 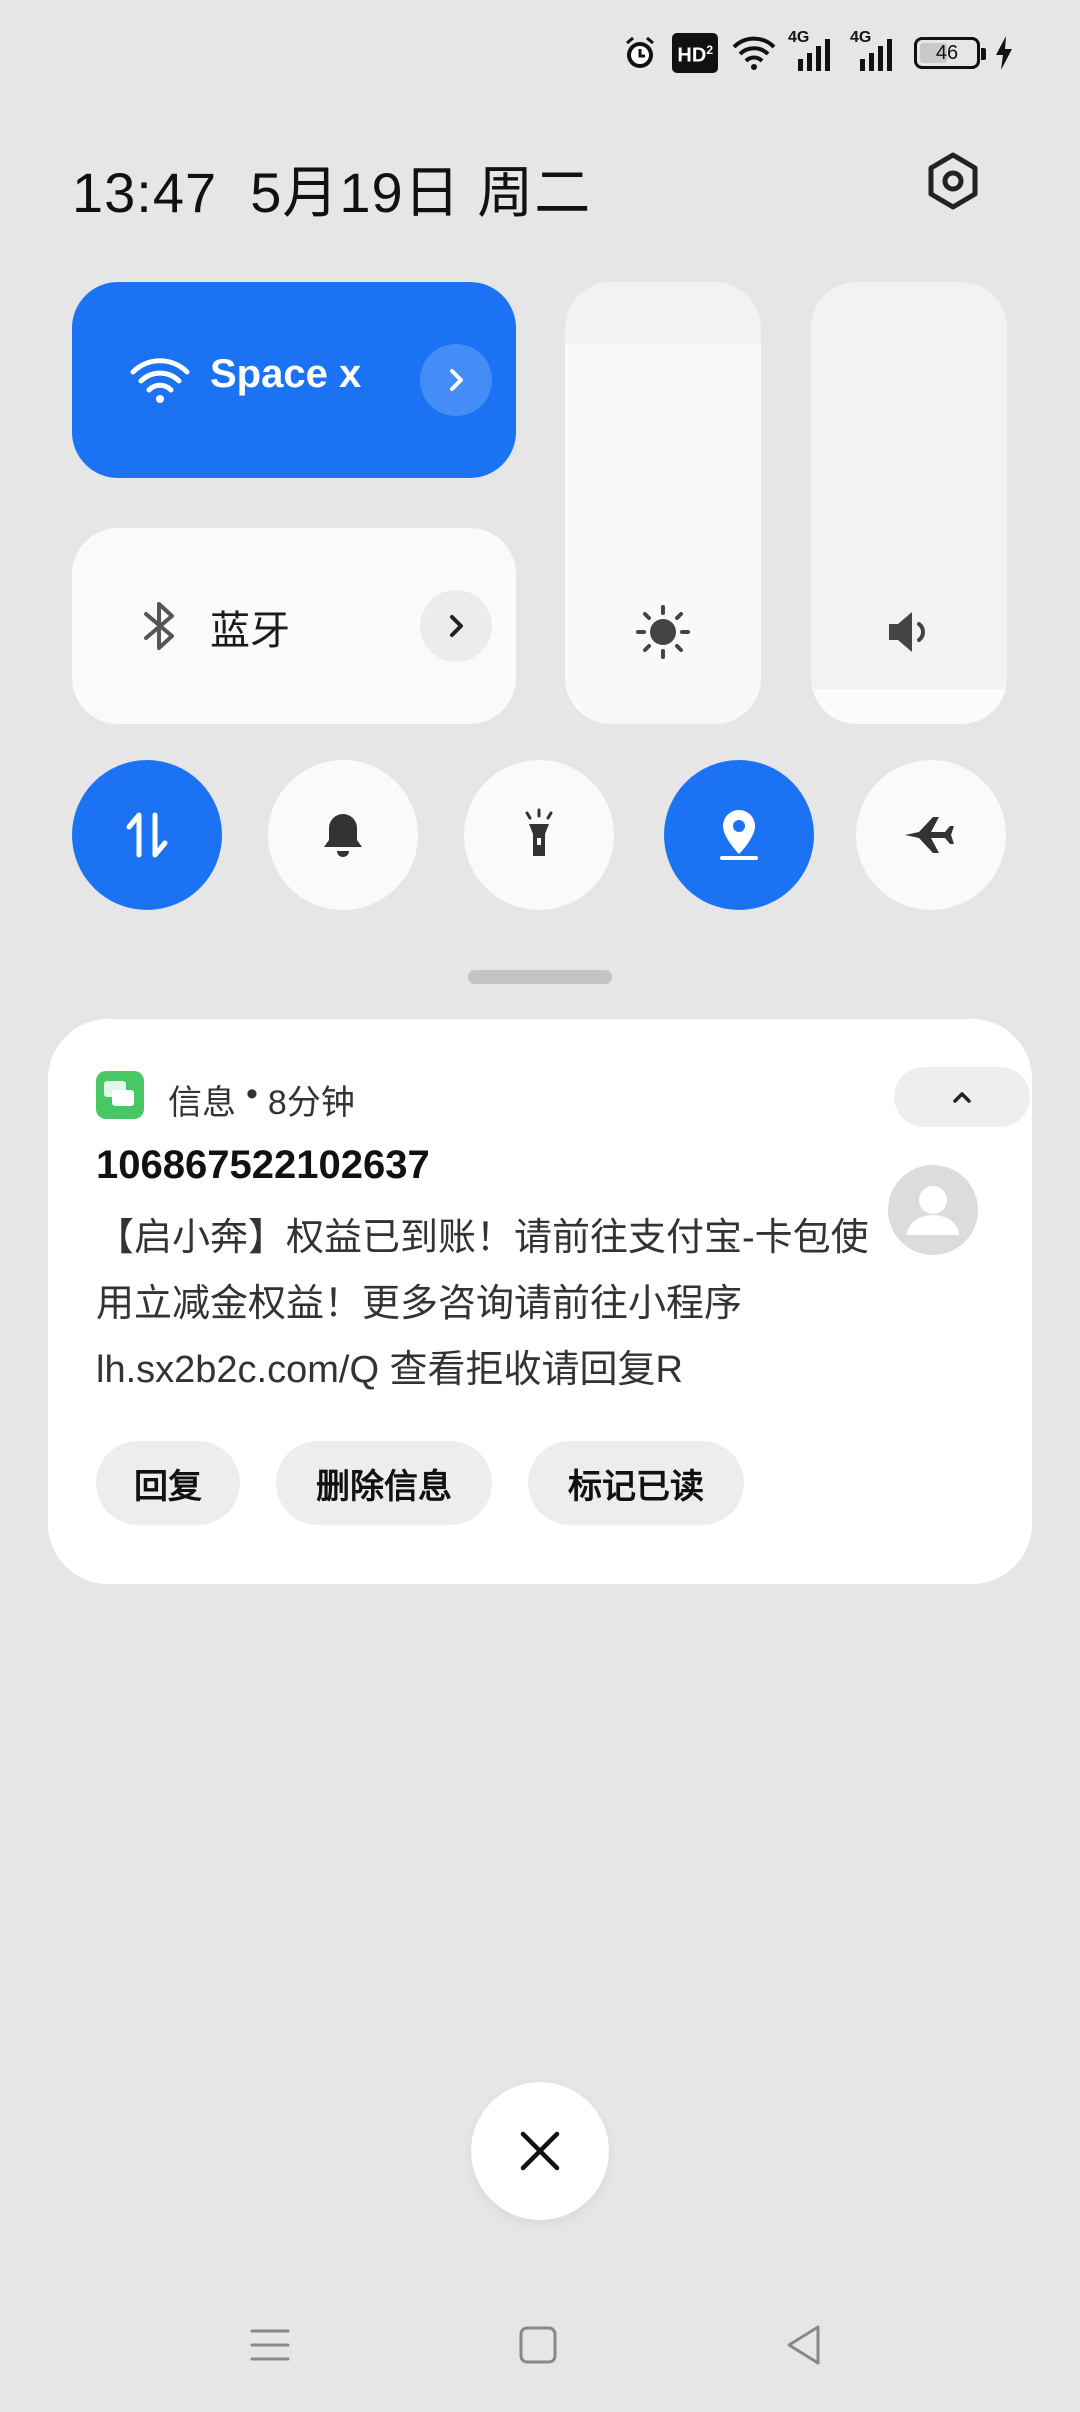 I want to click on bluetooth-details-button, so click(x=456, y=626).